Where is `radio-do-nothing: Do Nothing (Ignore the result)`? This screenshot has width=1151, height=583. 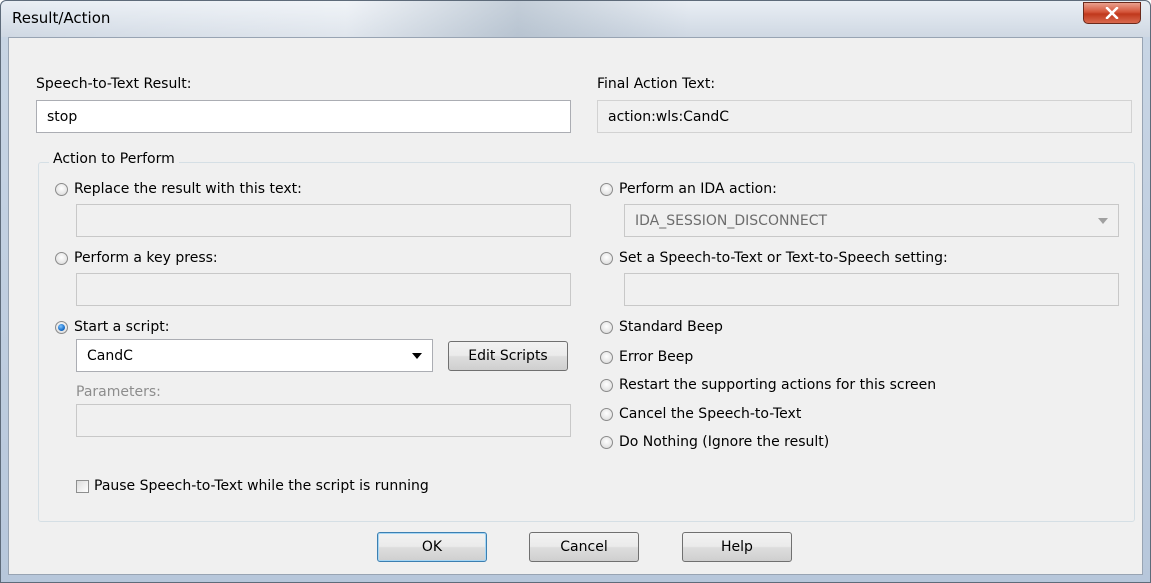 radio-do-nothing: Do Nothing (Ignore the result) is located at coordinates (714, 442).